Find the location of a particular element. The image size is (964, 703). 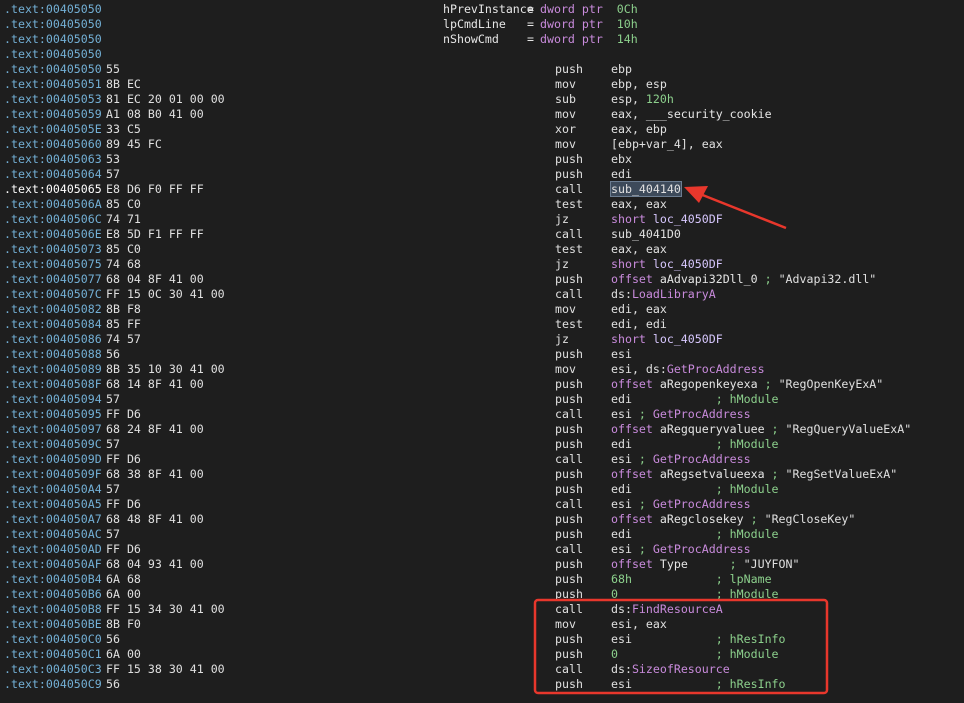

stack-var-name: lpCmdLine is located at coordinates (474, 24).